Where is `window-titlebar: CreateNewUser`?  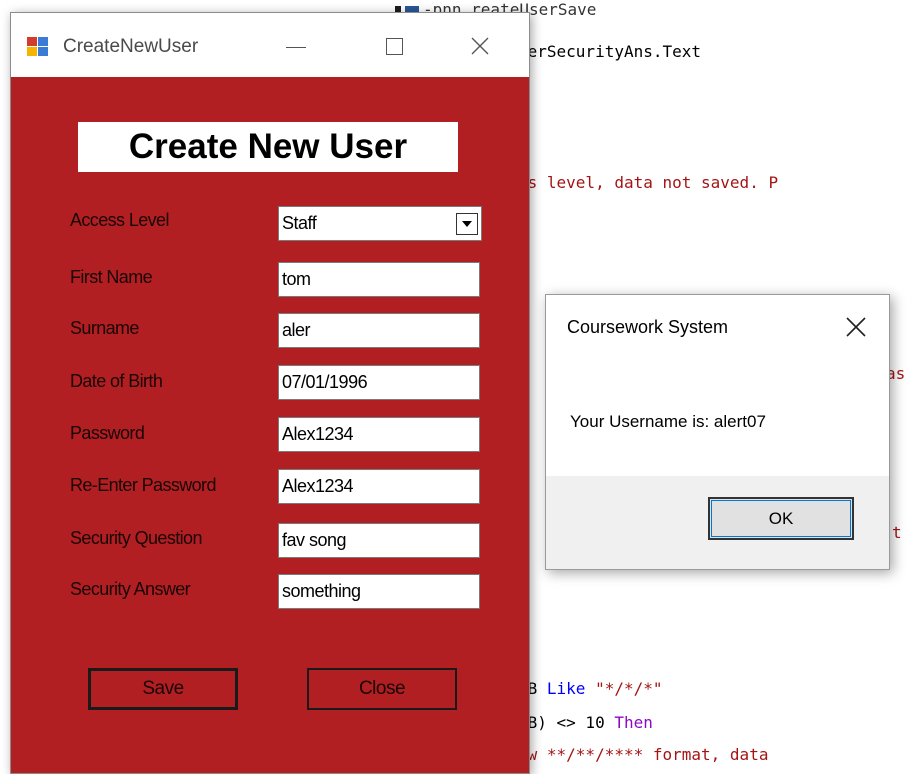 window-titlebar: CreateNewUser is located at coordinates (270, 45).